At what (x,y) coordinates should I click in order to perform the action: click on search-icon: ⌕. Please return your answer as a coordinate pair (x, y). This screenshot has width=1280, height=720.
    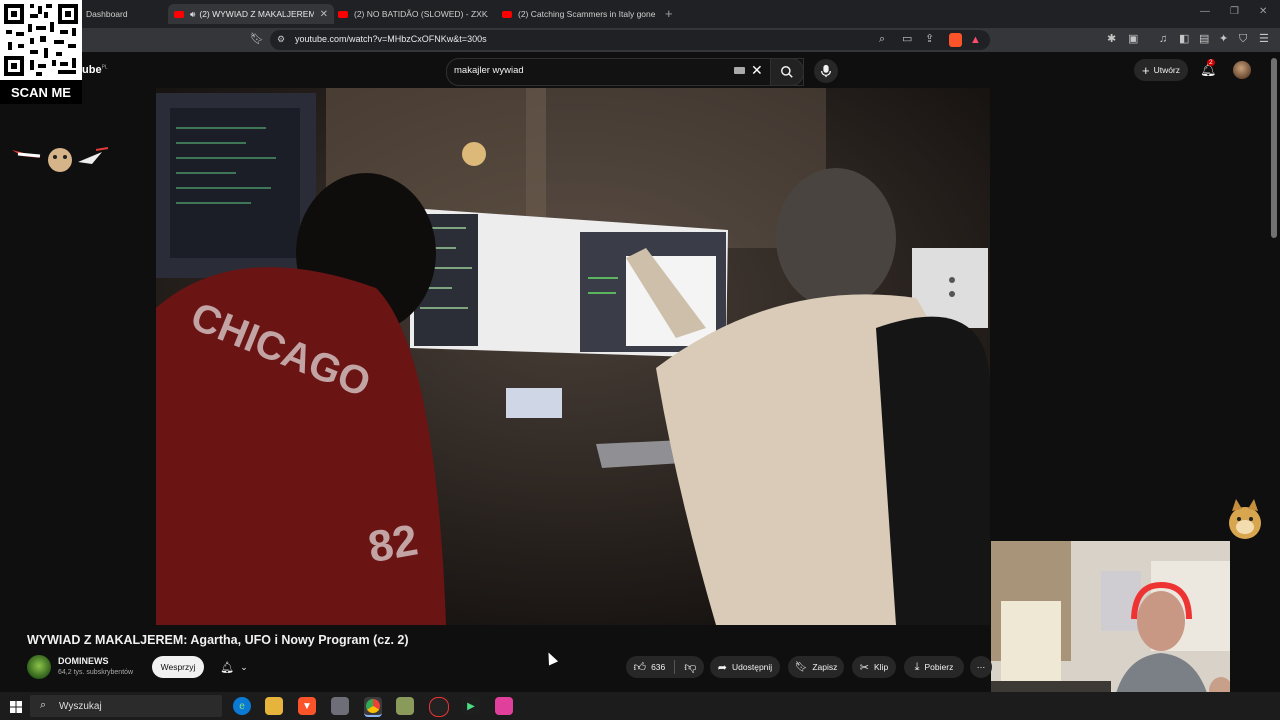
    Looking at the image, I should click on (43, 705).